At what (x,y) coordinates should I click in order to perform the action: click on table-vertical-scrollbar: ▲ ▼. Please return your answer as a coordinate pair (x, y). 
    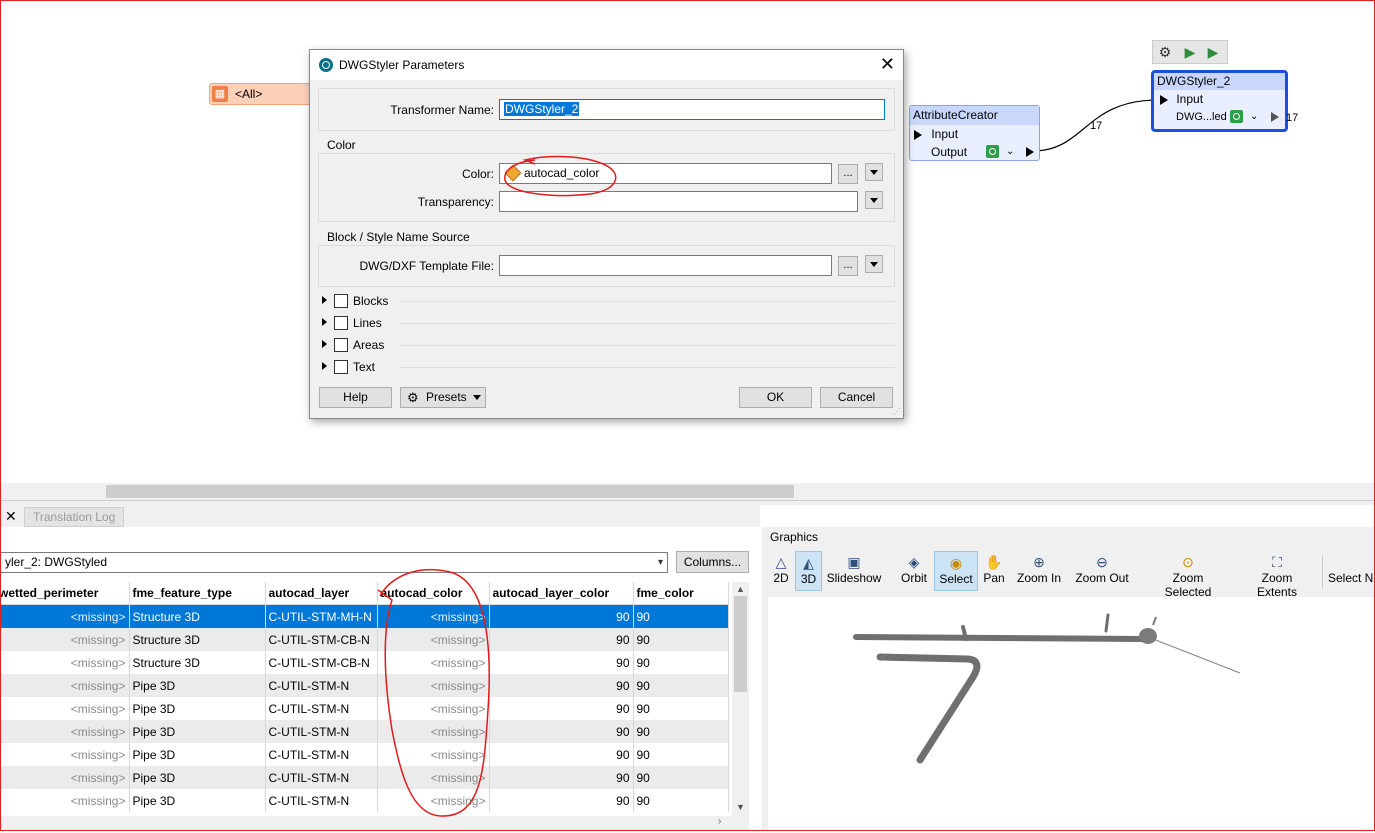
    Looking at the image, I should click on (740, 699).